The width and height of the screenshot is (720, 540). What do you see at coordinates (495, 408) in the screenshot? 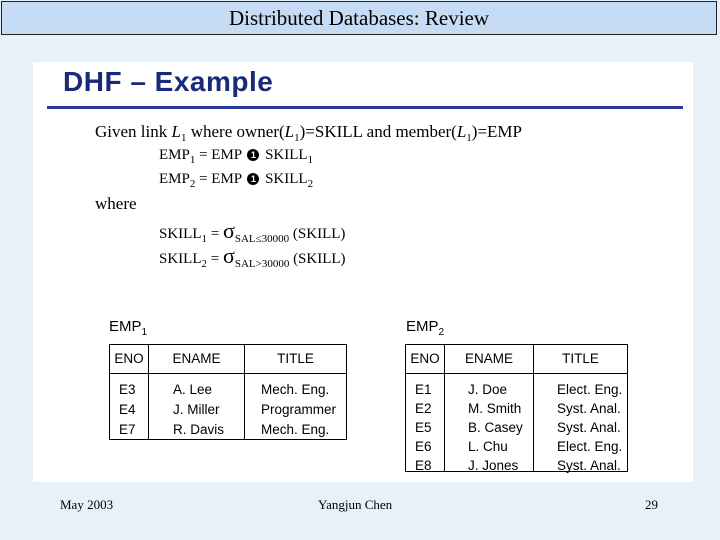
I see `table-cell: M. Smith` at bounding box center [495, 408].